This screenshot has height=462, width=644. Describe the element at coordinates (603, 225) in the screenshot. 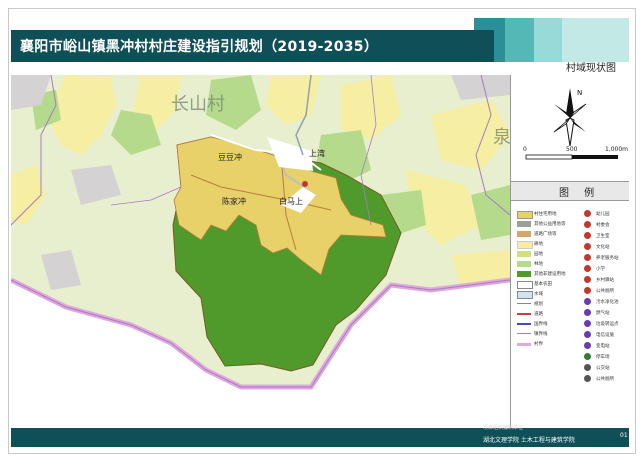

I see `legend-right-2: 村委会` at that location.